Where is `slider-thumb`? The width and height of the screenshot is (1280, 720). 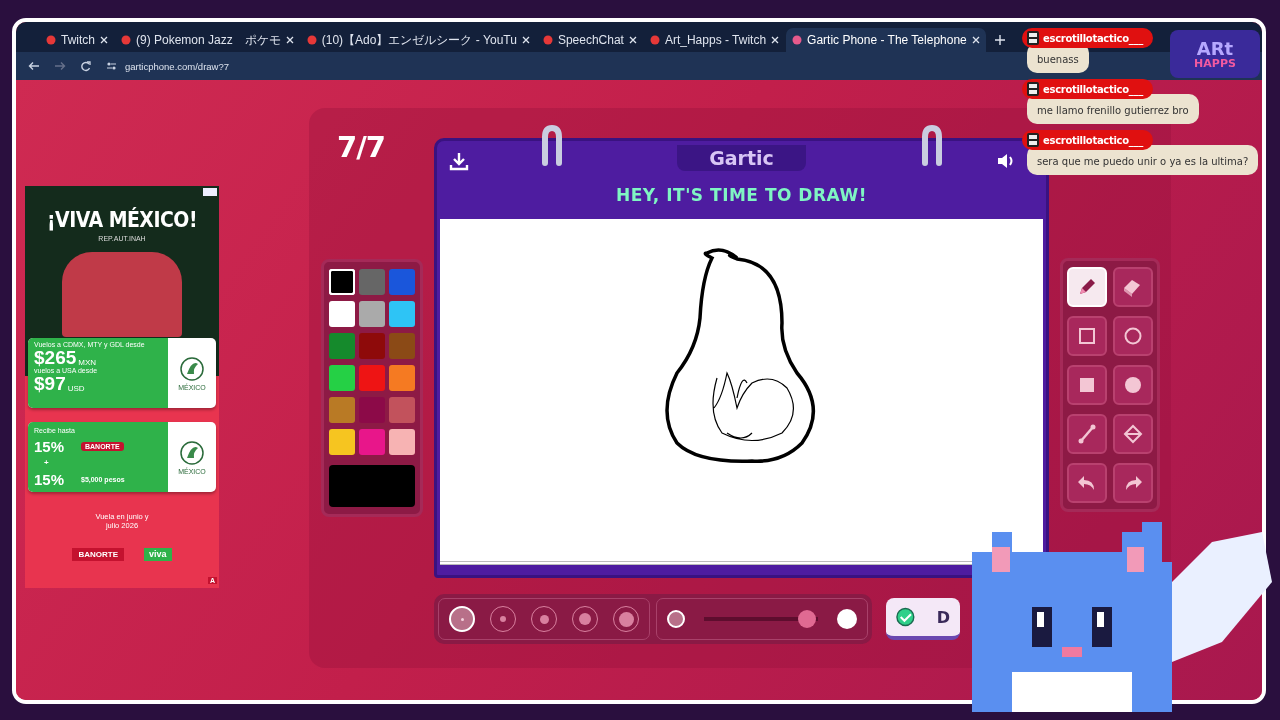
slider-thumb is located at coordinates (806, 619).